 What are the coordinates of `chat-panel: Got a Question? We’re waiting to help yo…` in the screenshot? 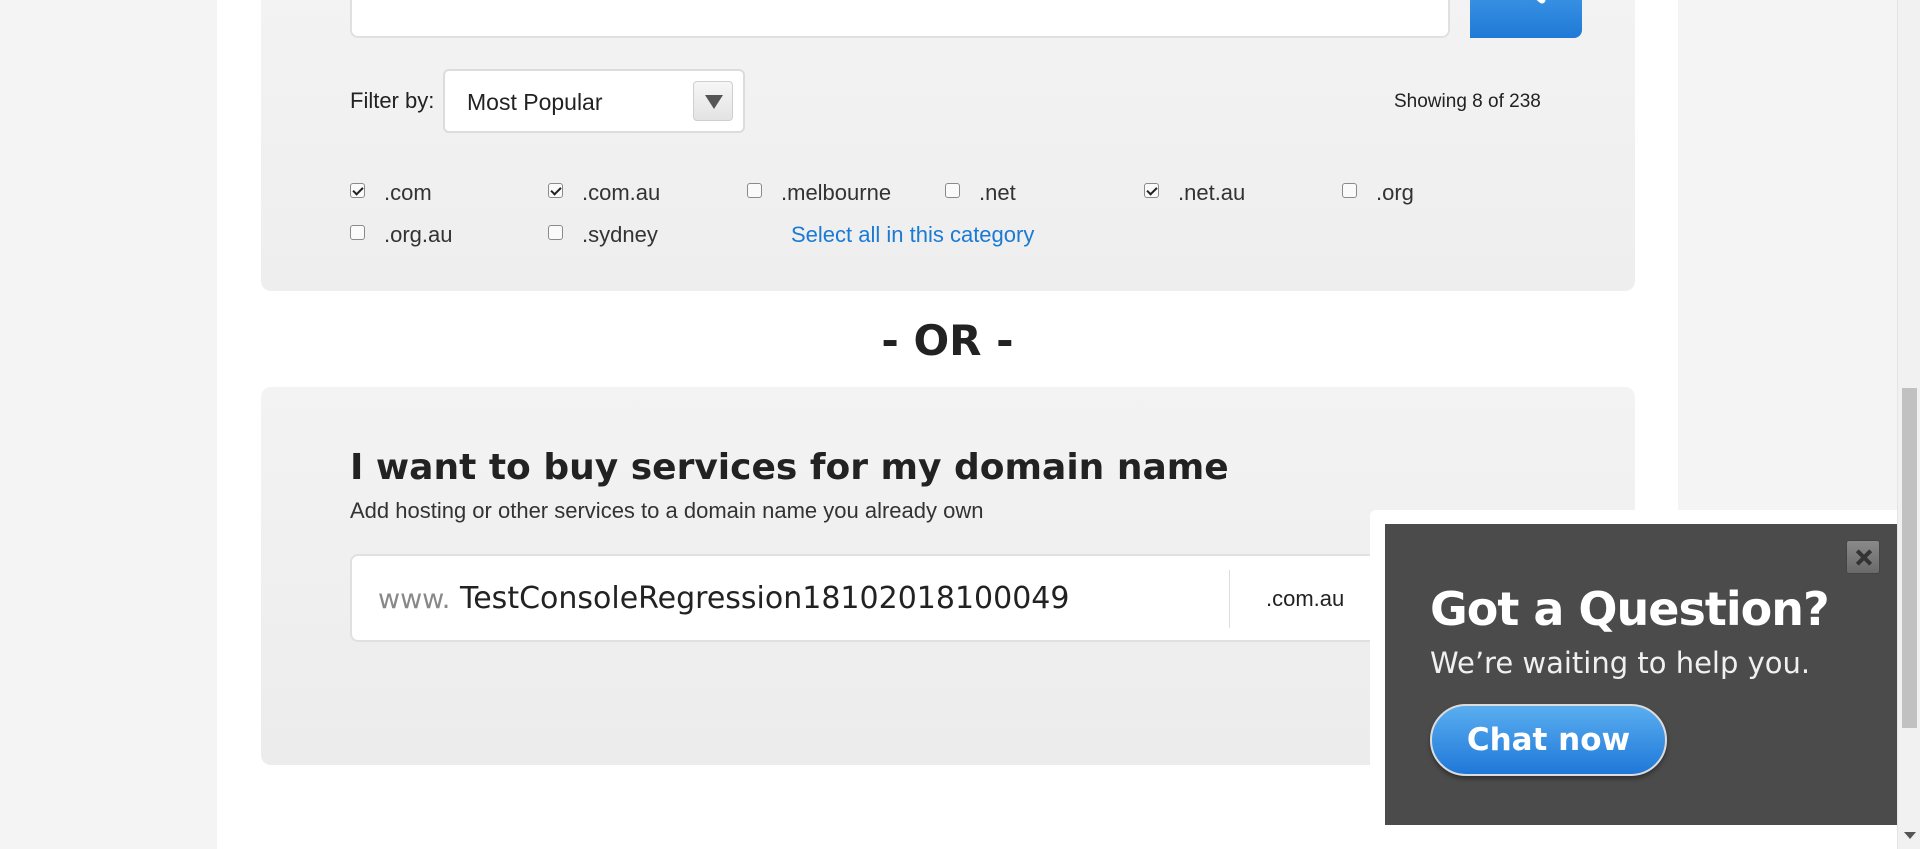 It's located at (1641, 674).